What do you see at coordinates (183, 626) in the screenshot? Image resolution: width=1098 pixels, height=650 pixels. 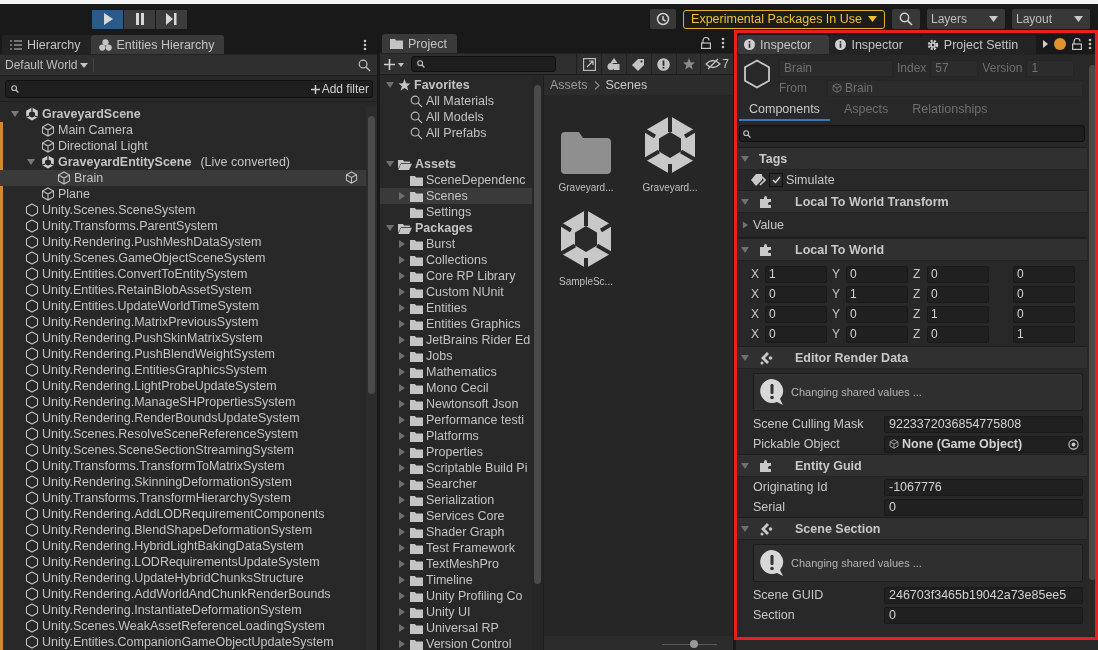 I see `hierarchy-row: Unity.Scenes.WeakAssetReferenceLoadingSystem` at bounding box center [183, 626].